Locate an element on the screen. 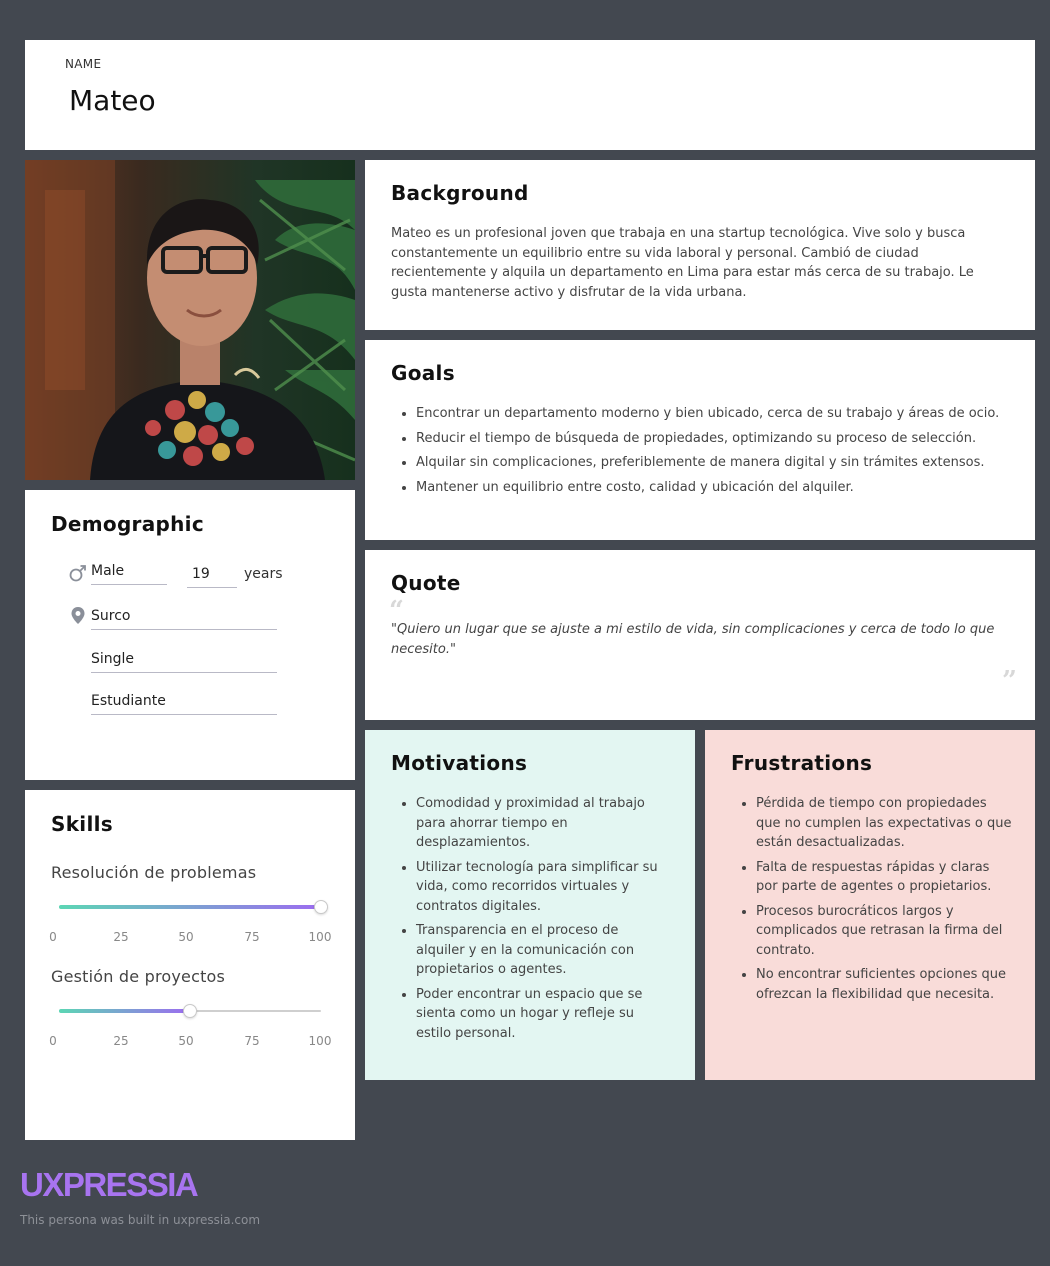 Image resolution: width=1050 pixels, height=1266 pixels. goals-title: Goals is located at coordinates (423, 373).